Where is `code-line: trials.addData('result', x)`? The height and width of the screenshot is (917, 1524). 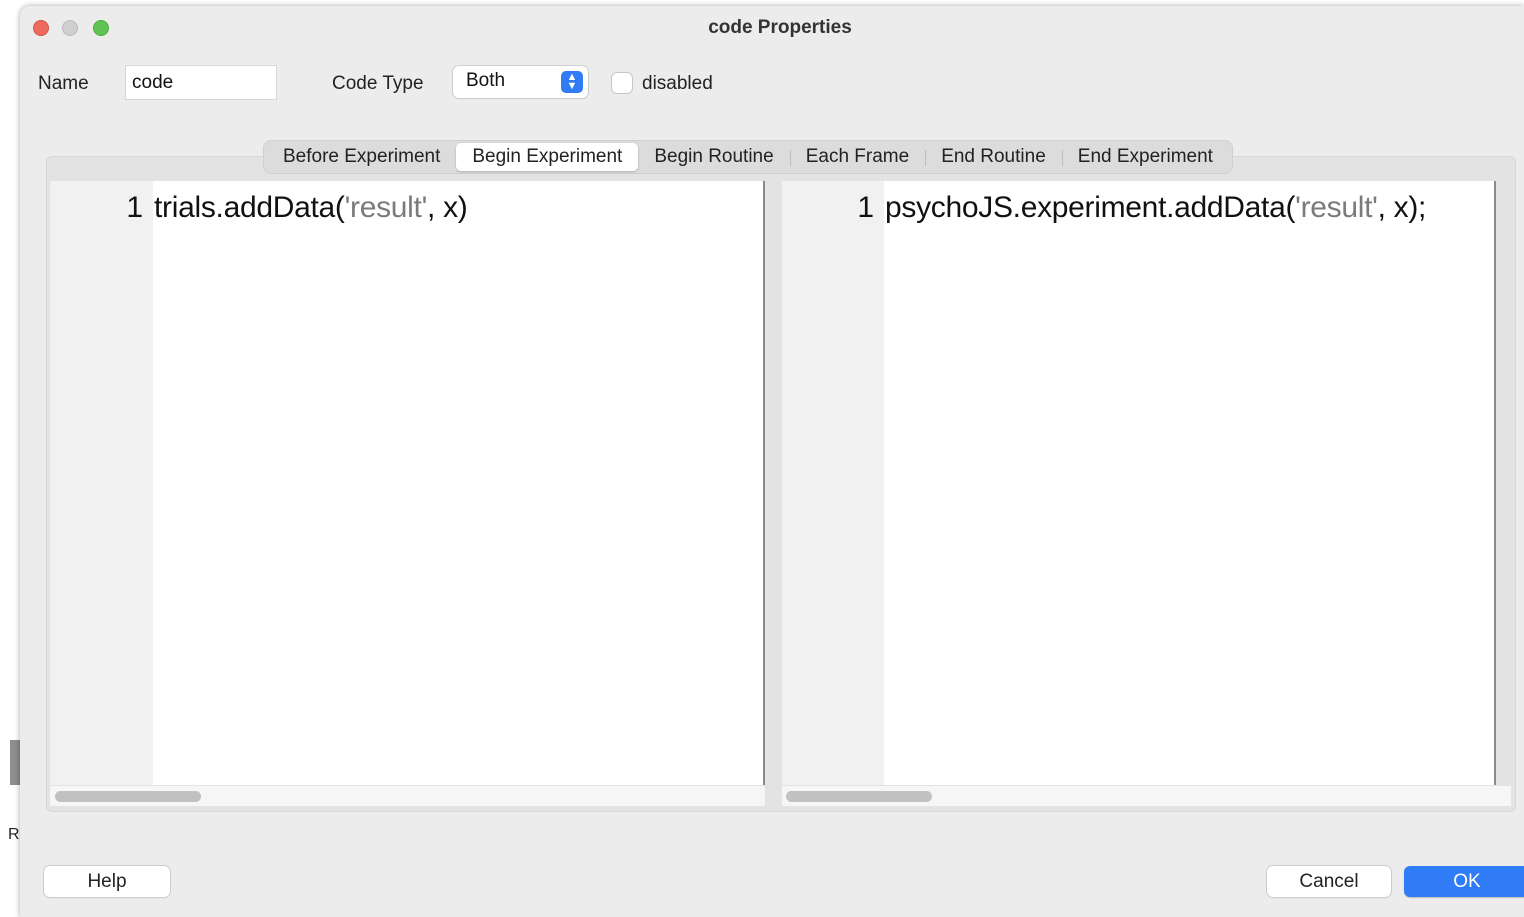
code-line: trials.addData('result', x) is located at coordinates (311, 208).